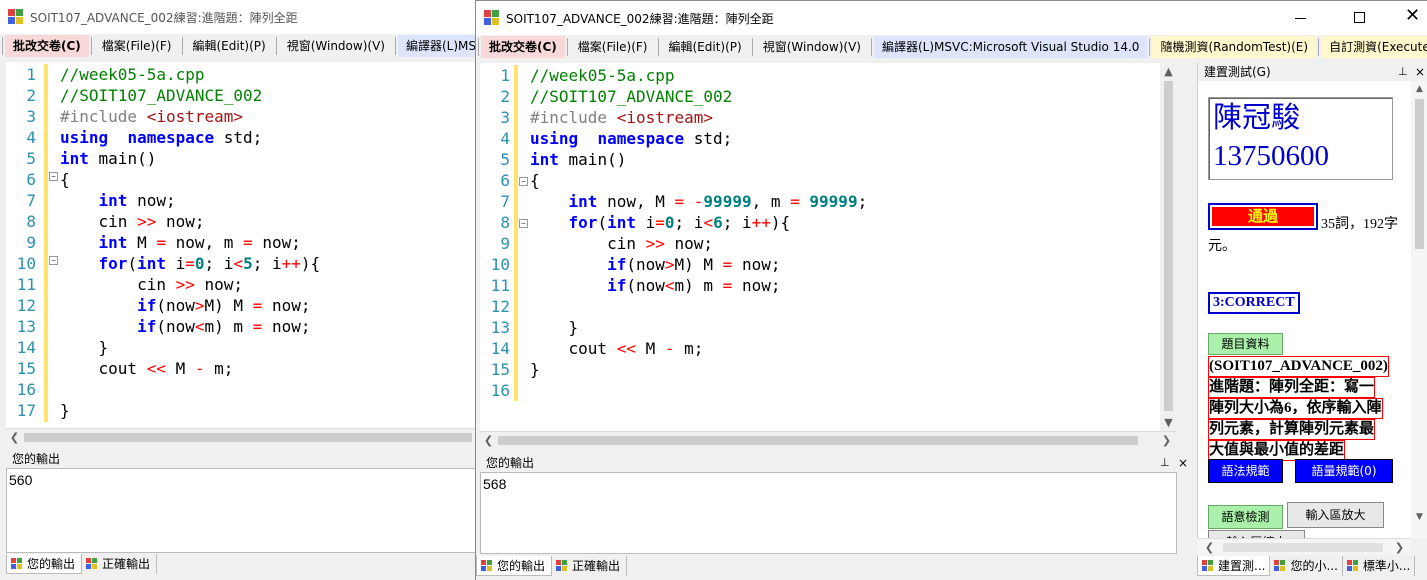 The image size is (1427, 580). What do you see at coordinates (199, 305) in the screenshot?
I see `code-token: >` at bounding box center [199, 305].